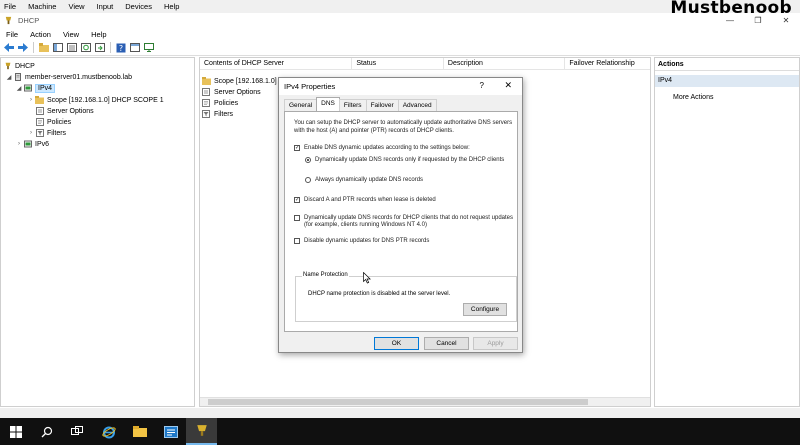 Image resolution: width=800 pixels, height=445 pixels. What do you see at coordinates (10, 6) in the screenshot?
I see `vm-menu-file: File` at bounding box center [10, 6].